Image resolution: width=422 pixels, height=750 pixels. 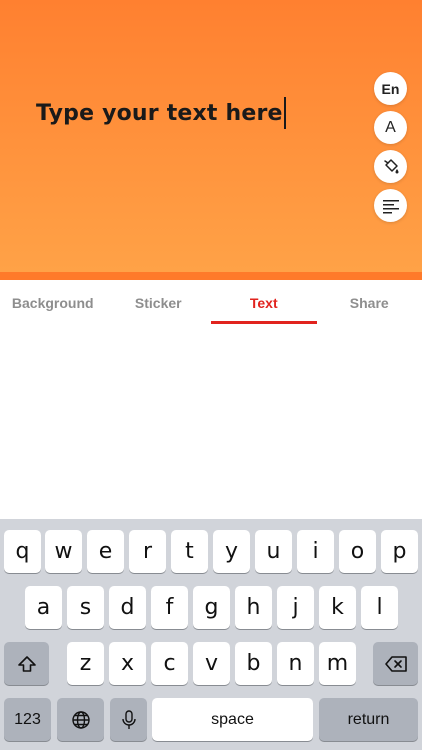 What do you see at coordinates (379, 607) in the screenshot?
I see `key-l: l` at bounding box center [379, 607].